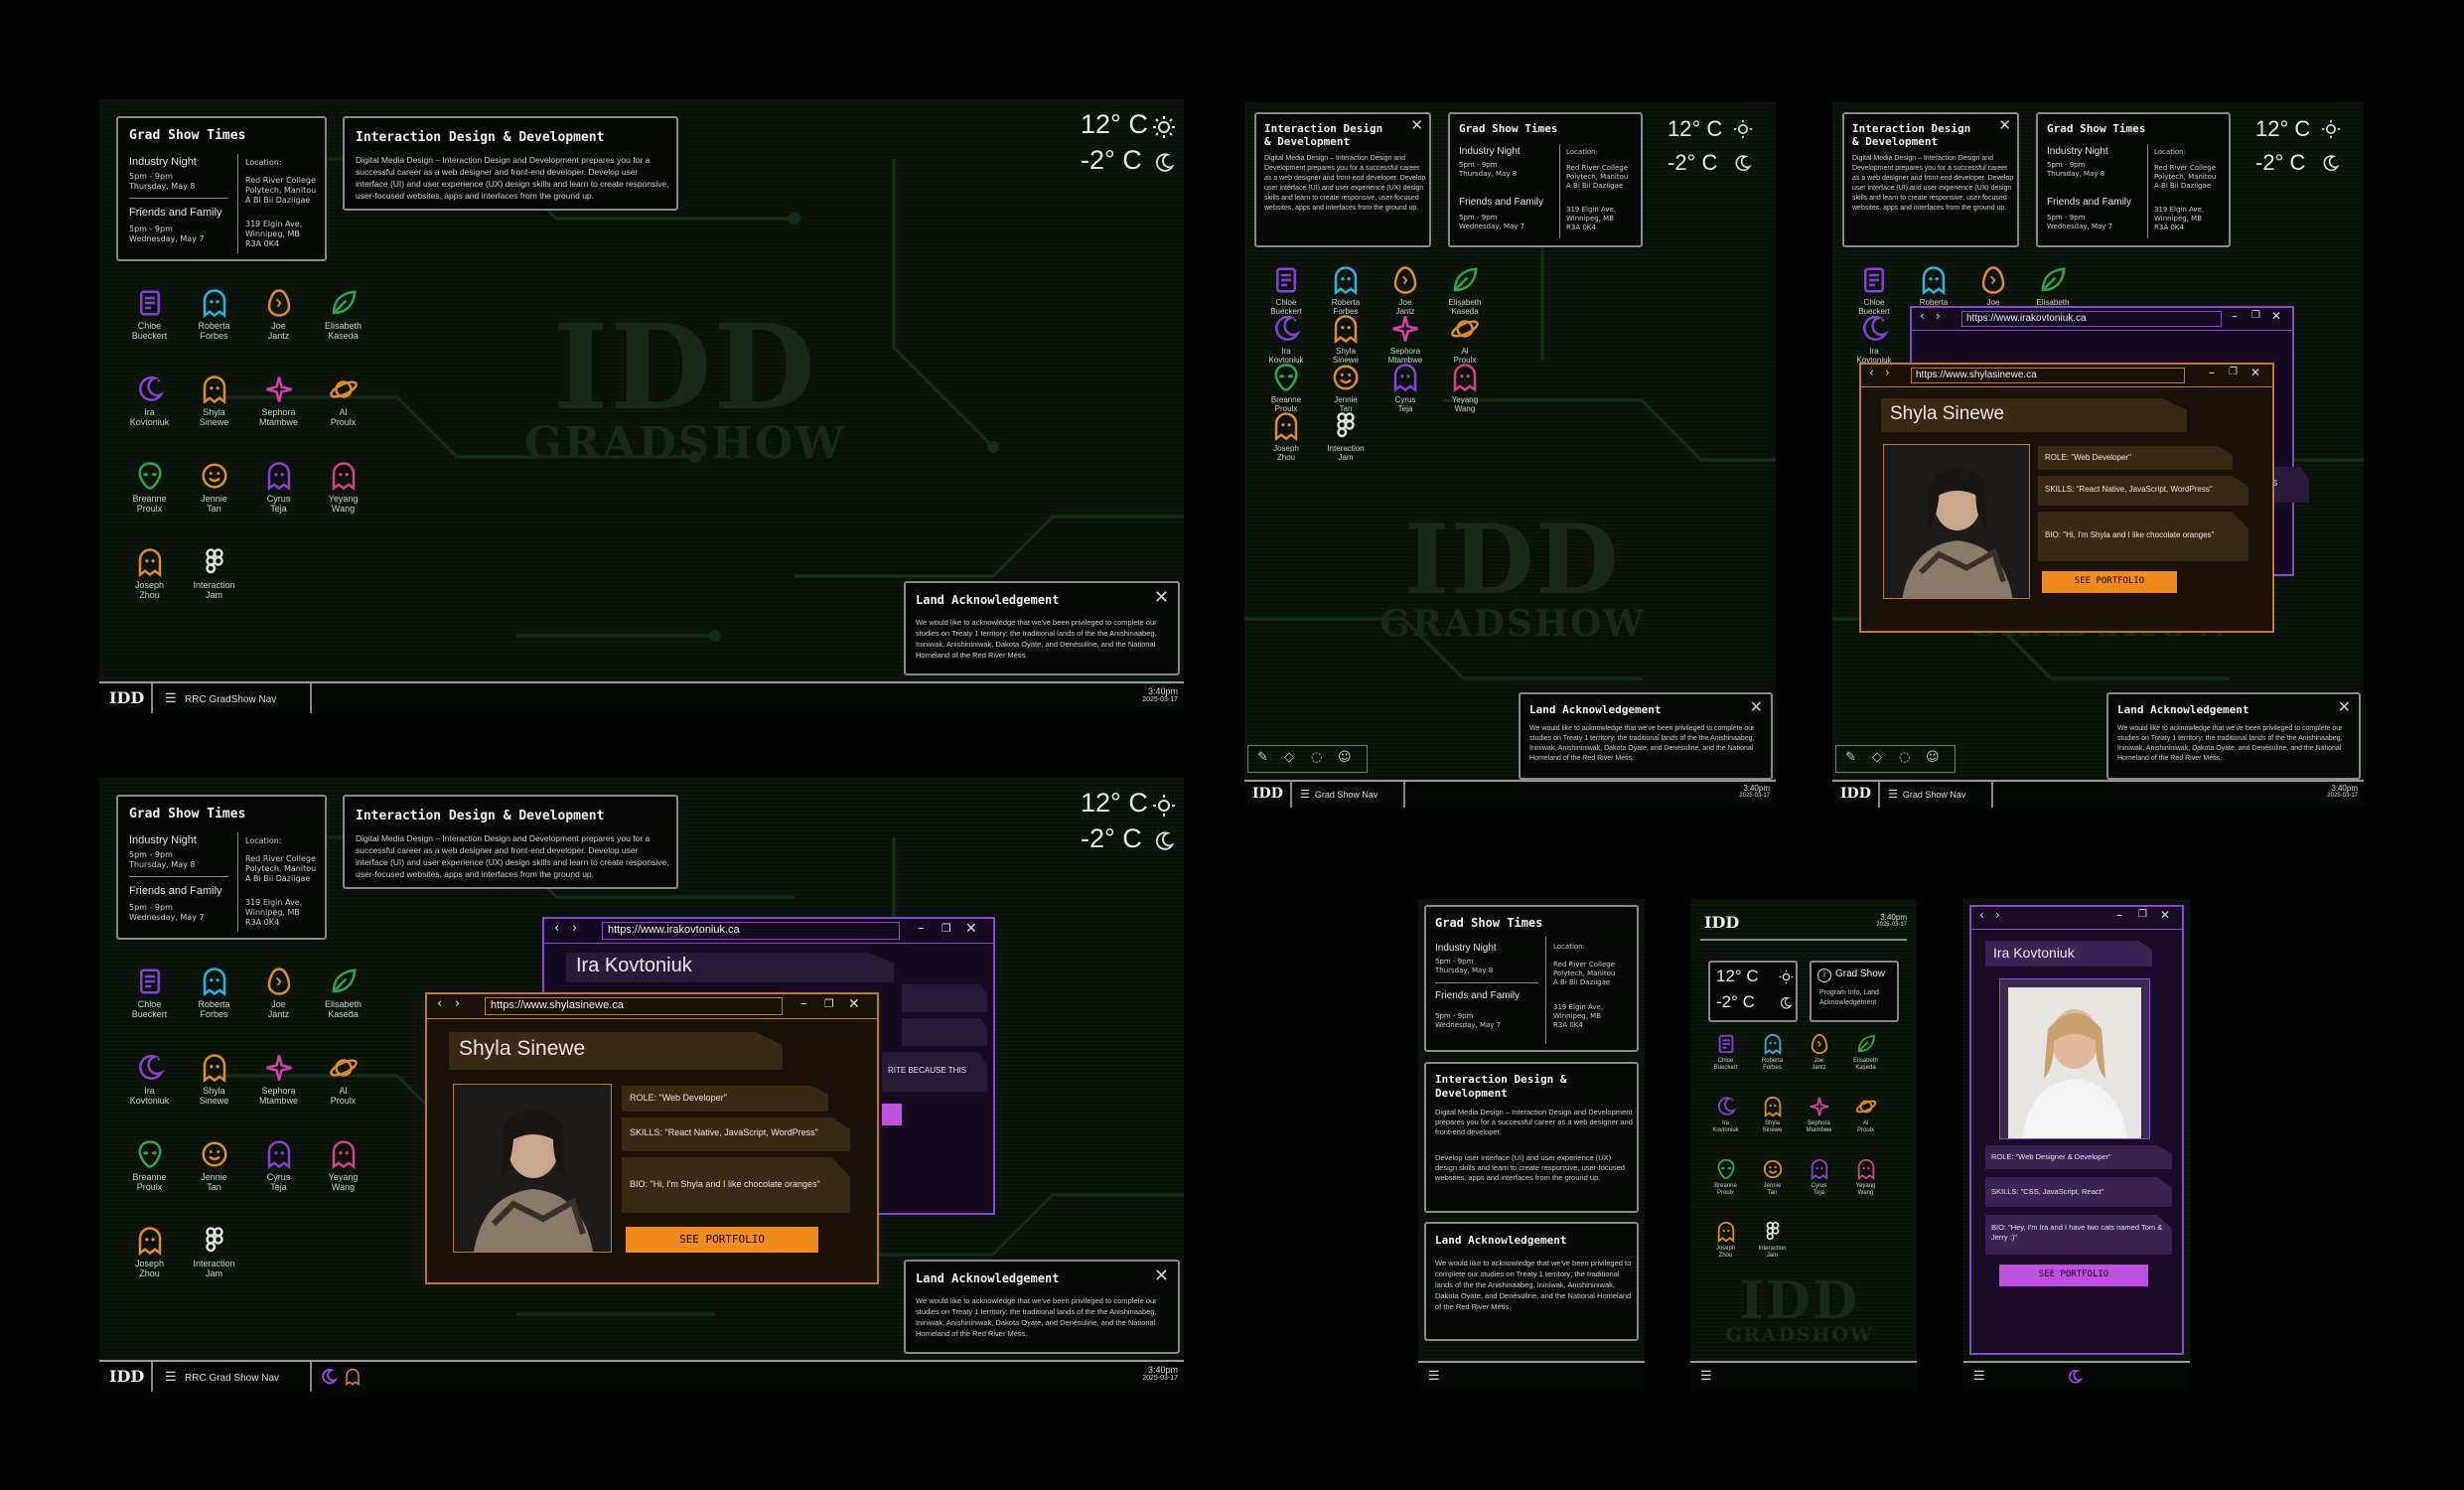  Describe the element at coordinates (1933, 757) in the screenshot. I see `emoji-icon: ☺` at that location.